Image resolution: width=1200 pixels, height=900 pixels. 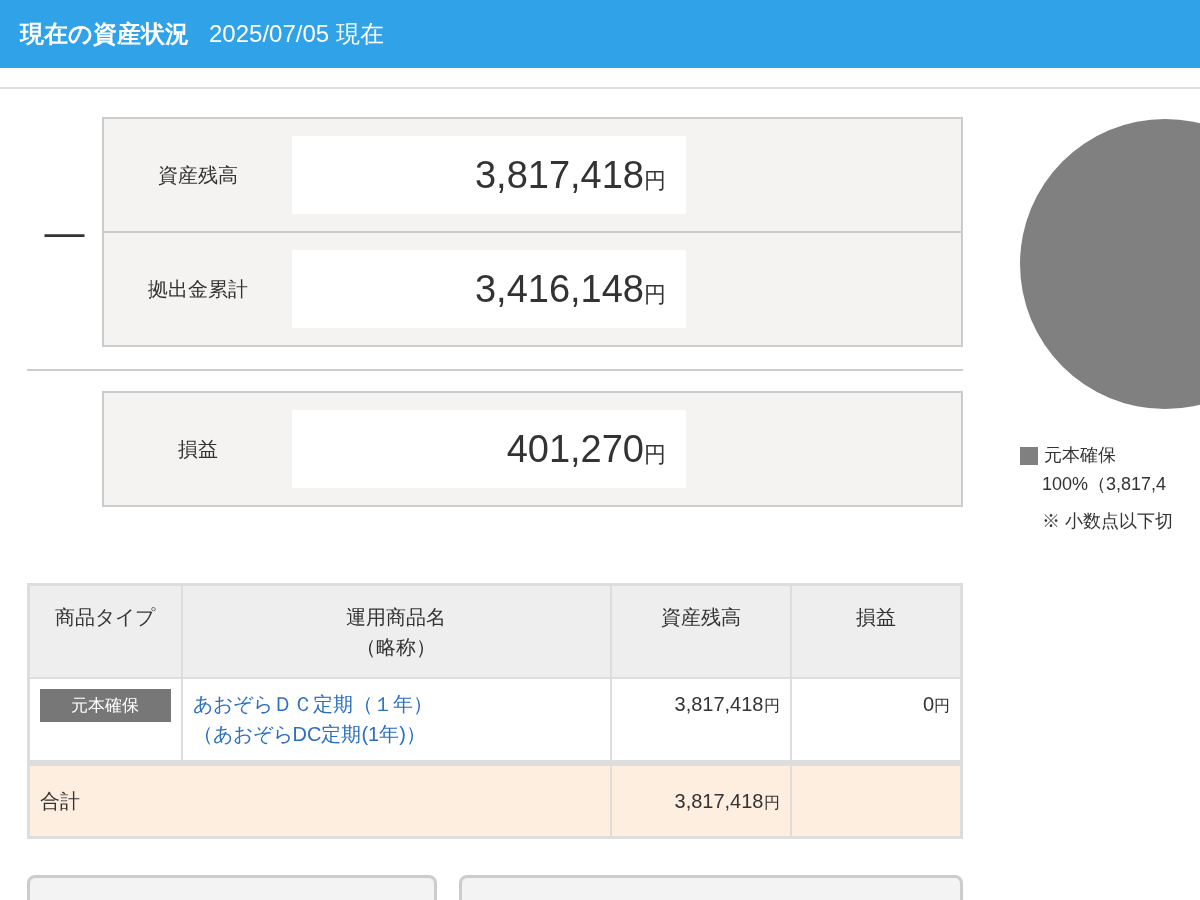 I want to click on column-header: 資産残高, so click(x=700, y=631).